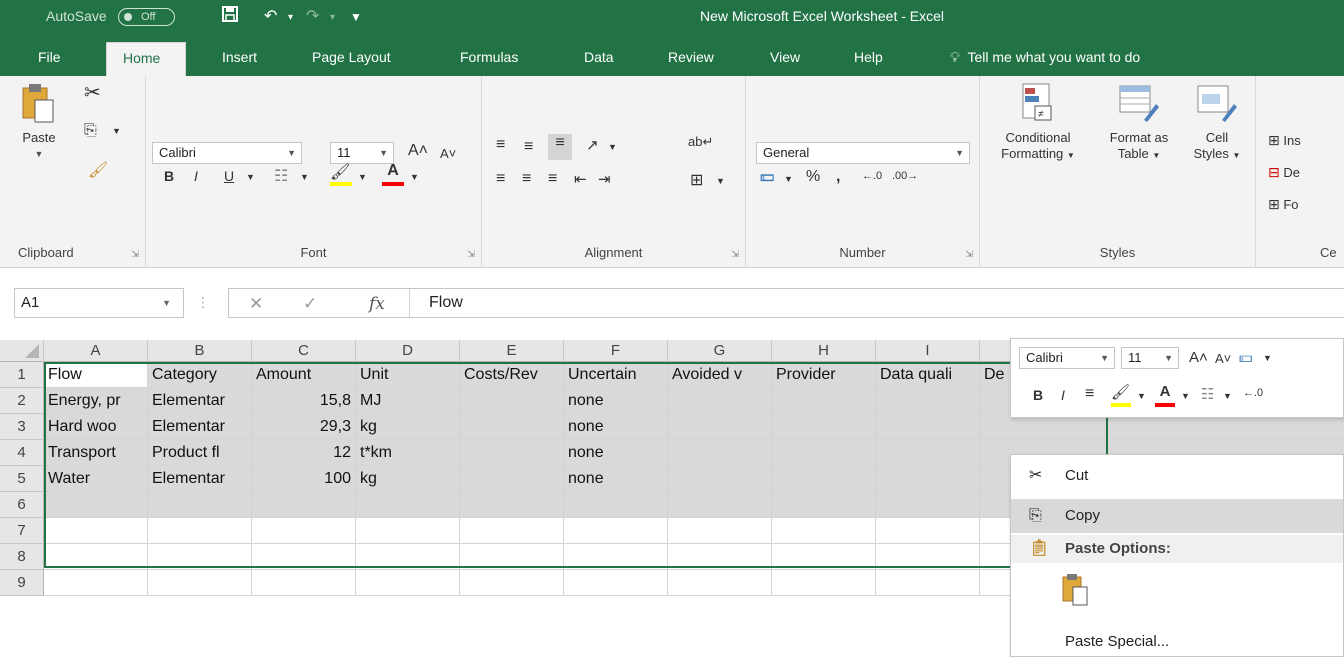  What do you see at coordinates (393, 174) in the screenshot?
I see `font-color-icon: A` at bounding box center [393, 174].